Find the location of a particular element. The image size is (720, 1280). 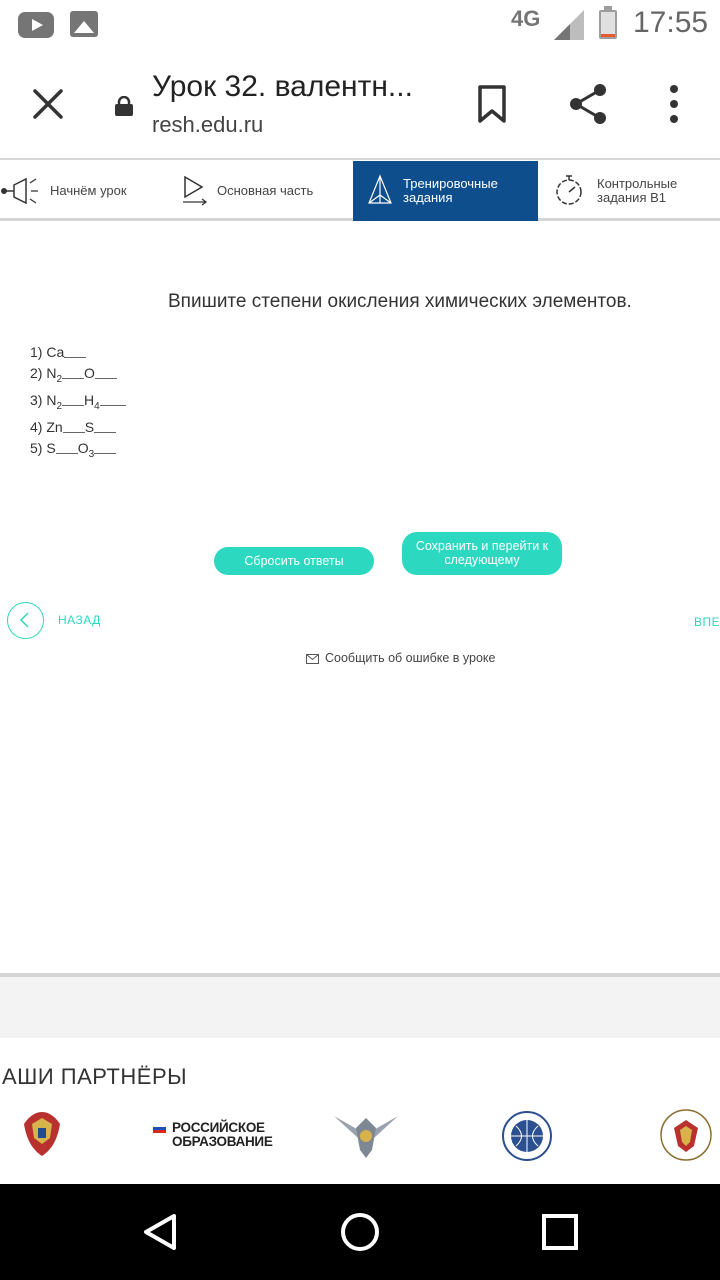

tab-label: Начнём урок is located at coordinates (88, 190).